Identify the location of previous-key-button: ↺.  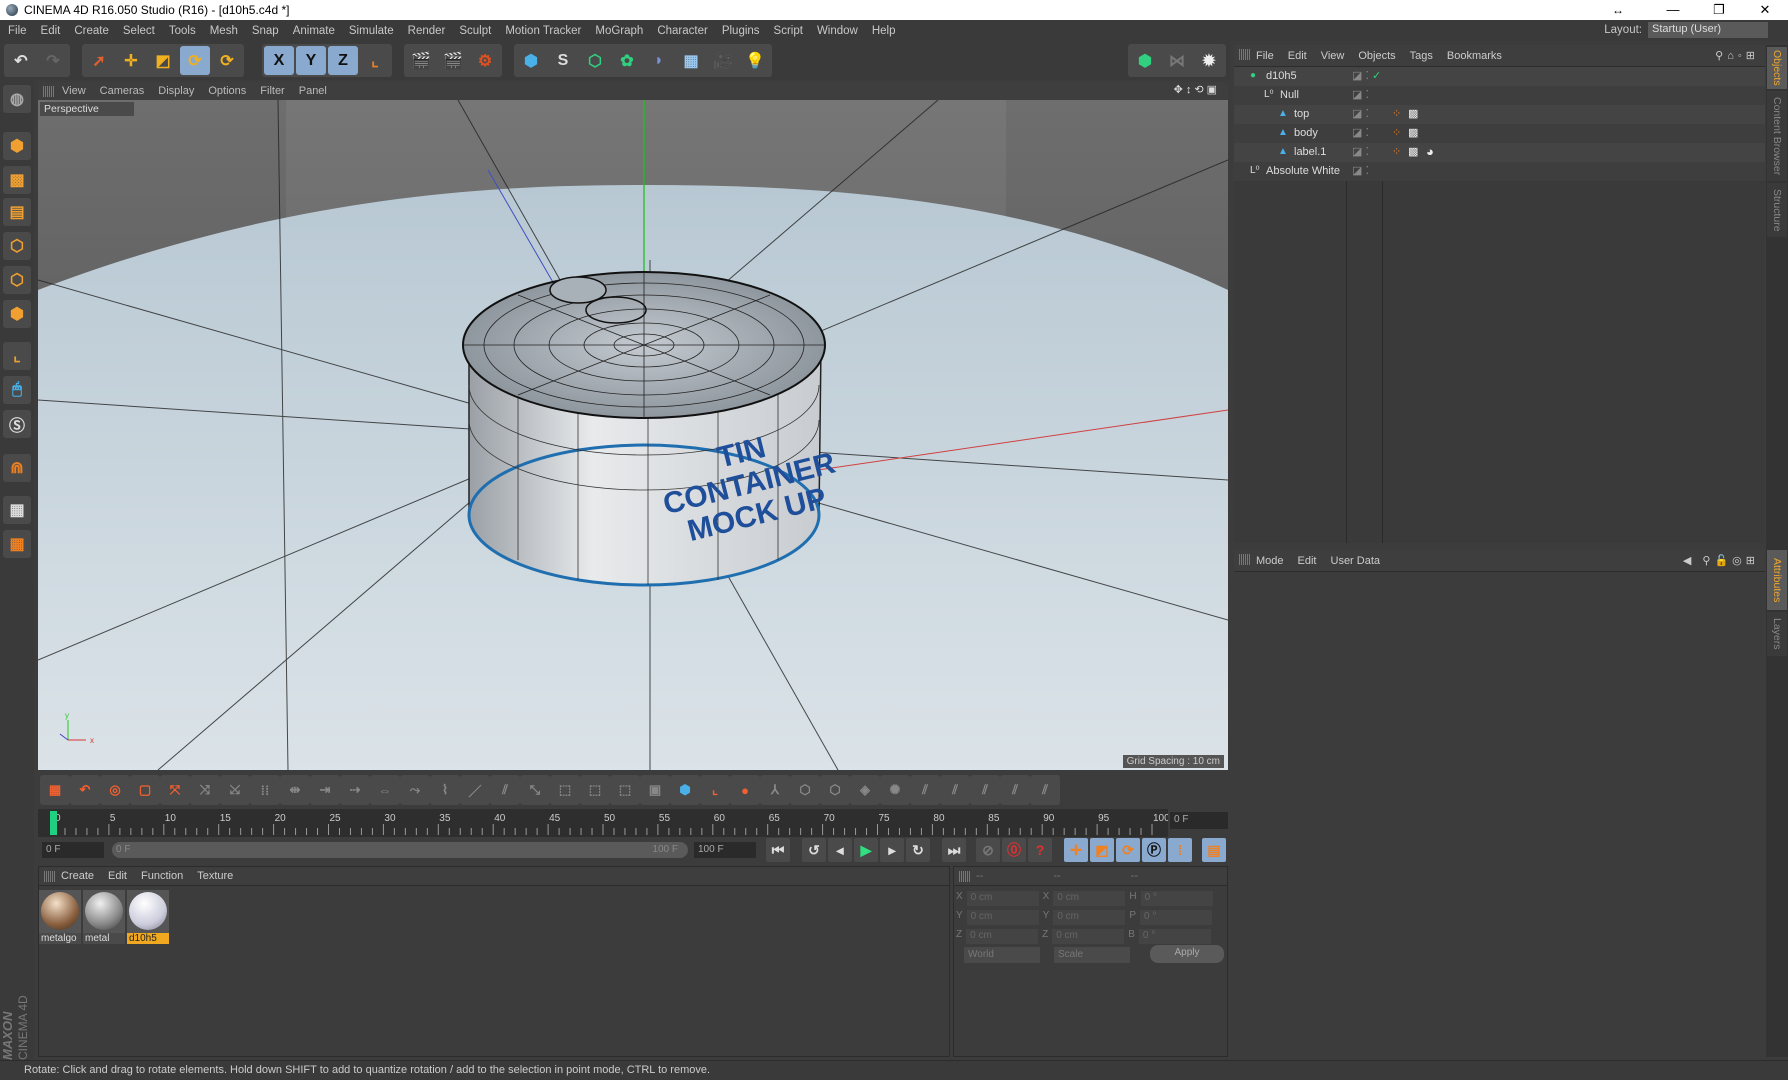
(814, 850).